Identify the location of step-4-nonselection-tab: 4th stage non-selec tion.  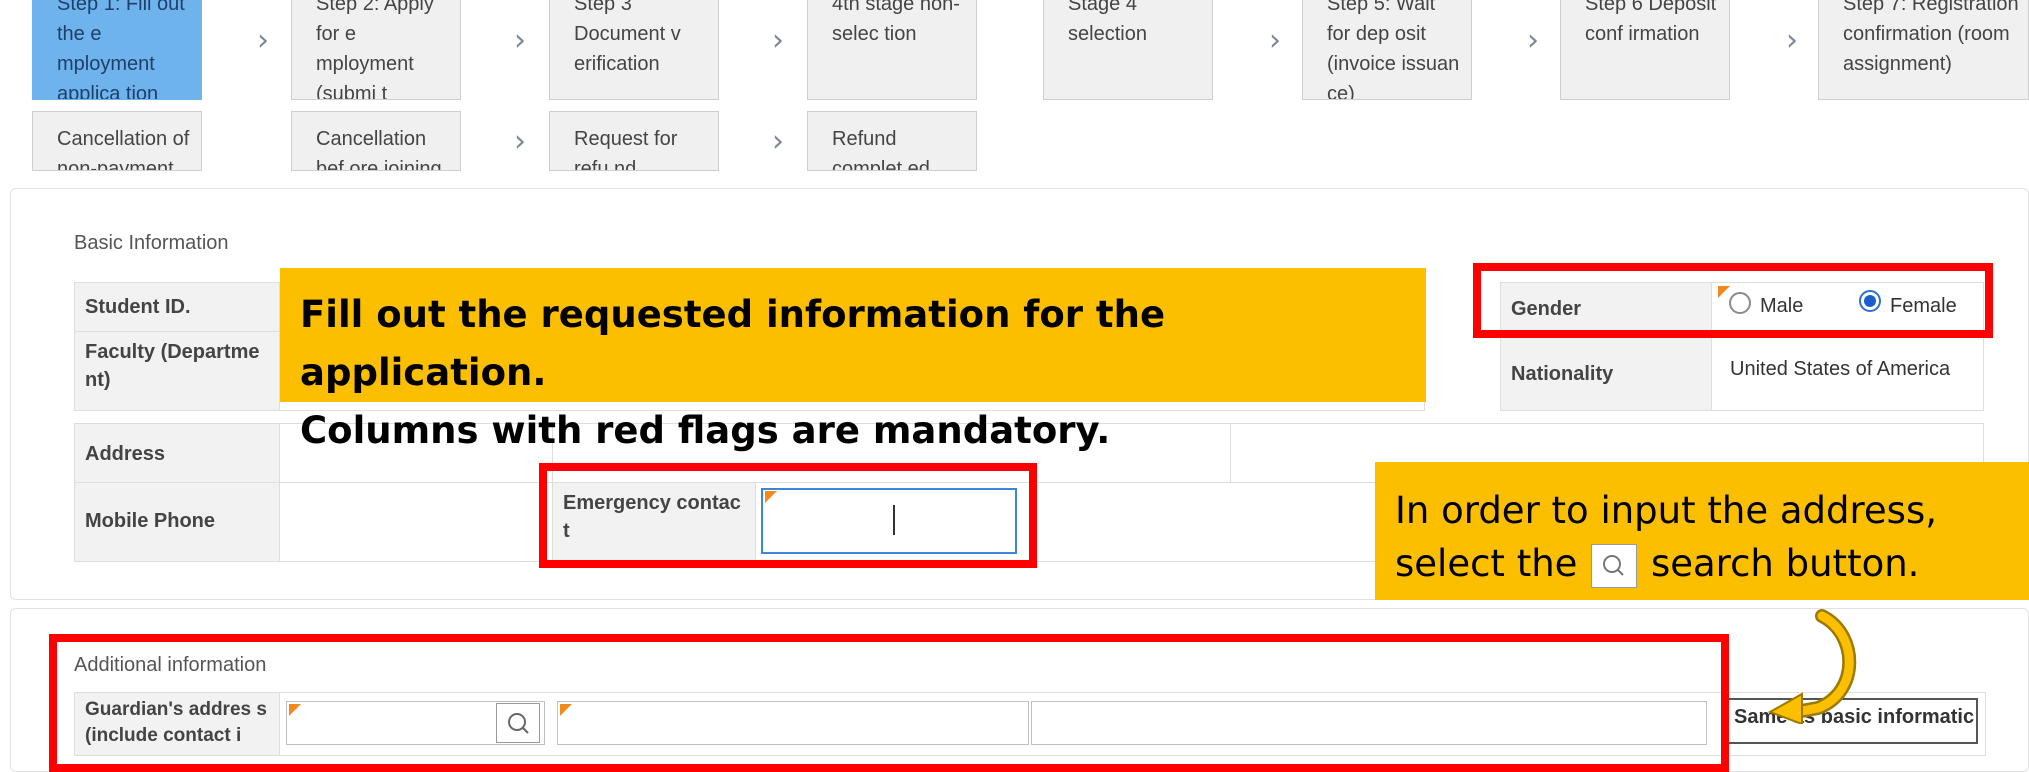
(892, 50).